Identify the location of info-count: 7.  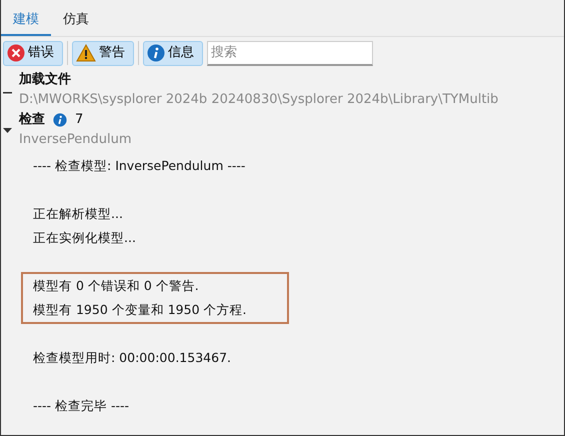
(79, 119).